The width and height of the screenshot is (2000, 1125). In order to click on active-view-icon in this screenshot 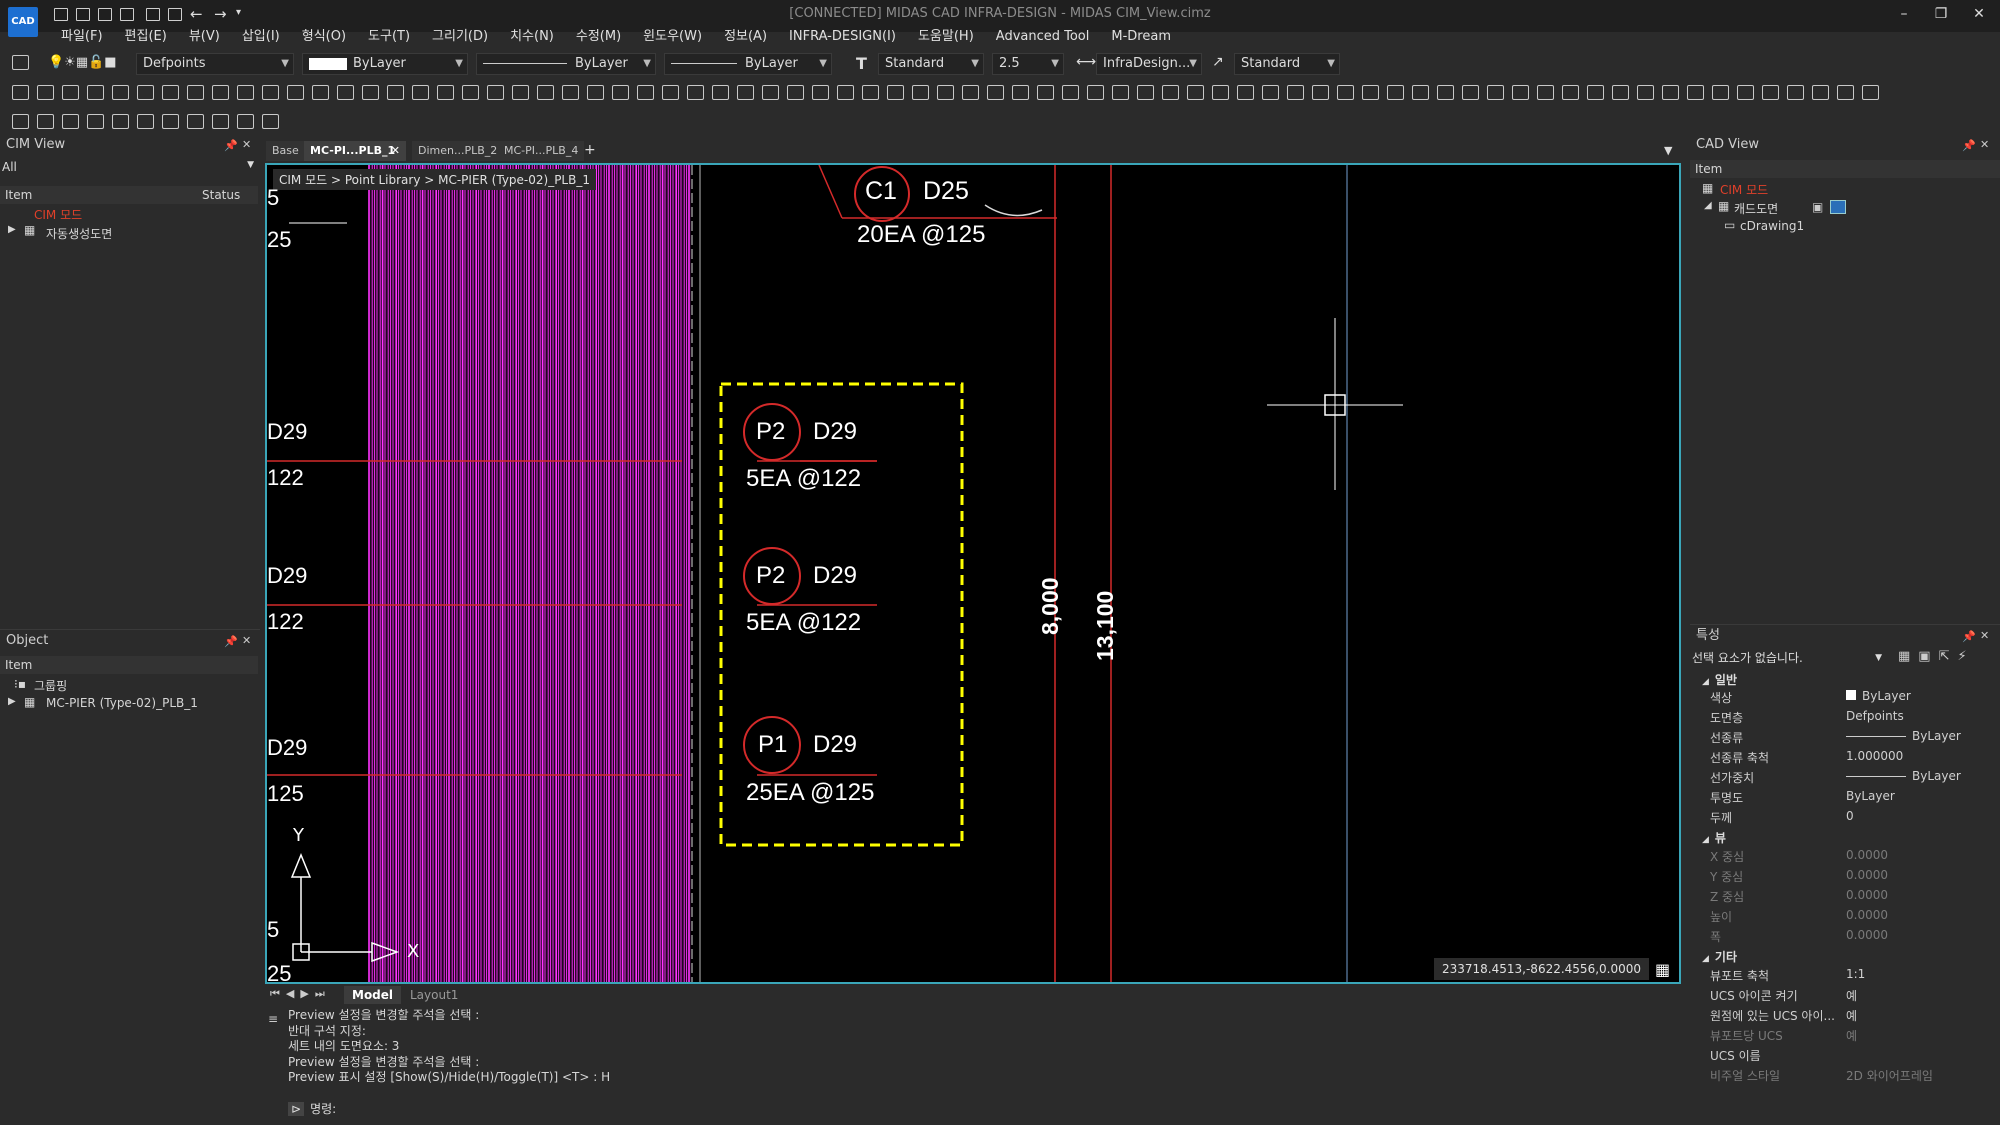, I will do `click(1838, 207)`.